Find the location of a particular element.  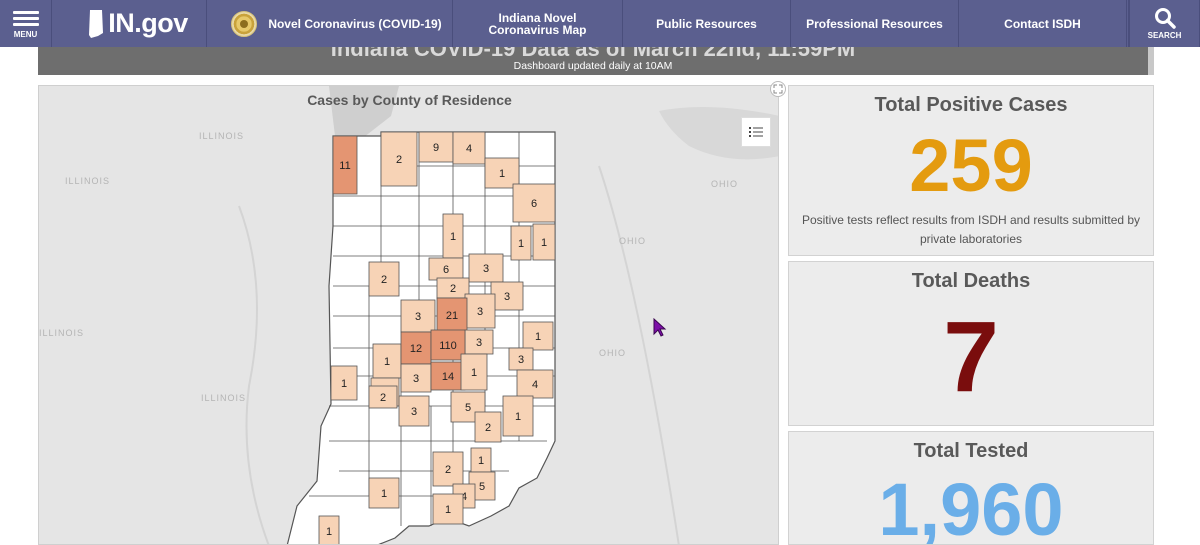

county-cell: 11 is located at coordinates (345, 165).